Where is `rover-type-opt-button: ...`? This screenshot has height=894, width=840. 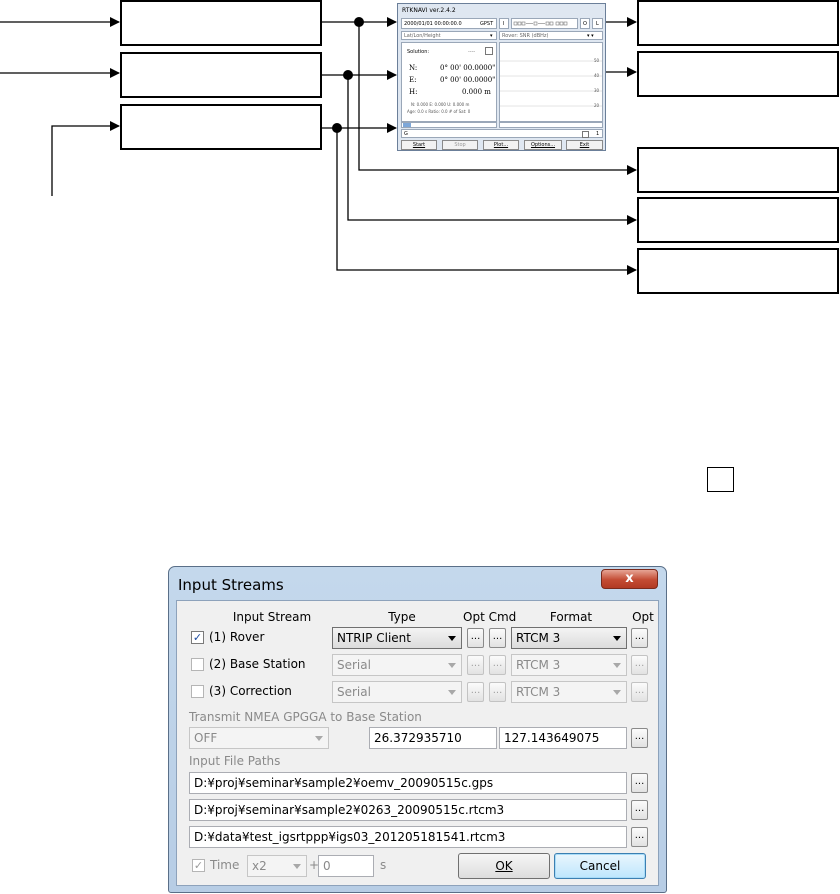
rover-type-opt-button: ... is located at coordinates (475, 638).